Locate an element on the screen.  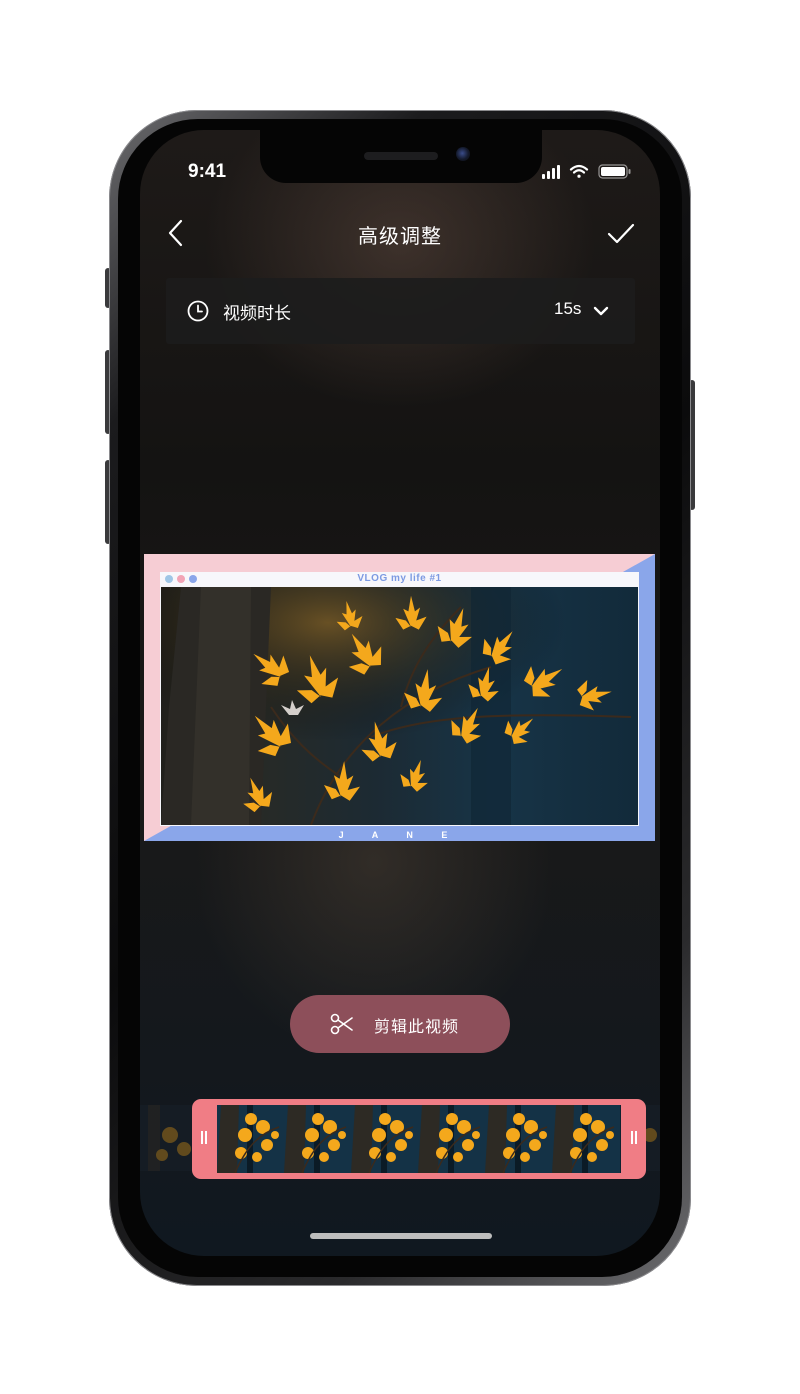
duration-value: 15s is located at coordinates (568, 308).